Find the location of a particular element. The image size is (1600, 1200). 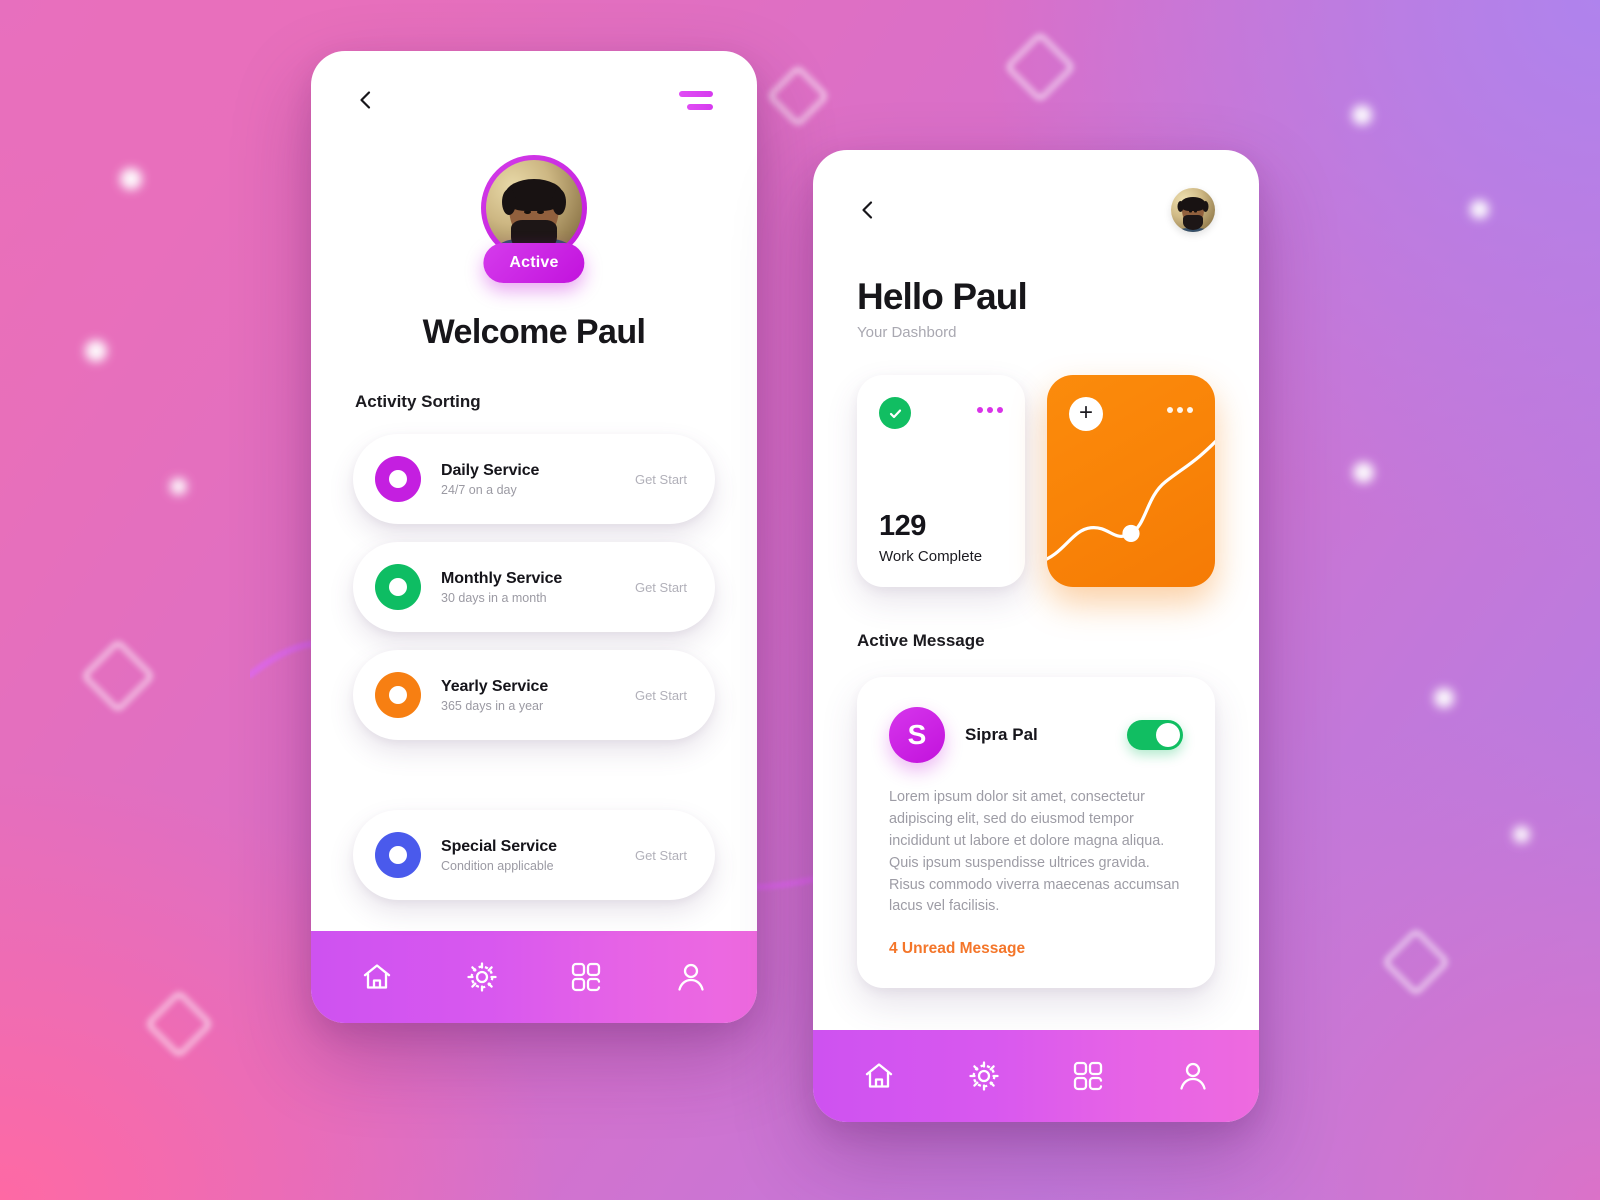

stat-card-work-complete: 129 Work Complete is located at coordinates (941, 481).